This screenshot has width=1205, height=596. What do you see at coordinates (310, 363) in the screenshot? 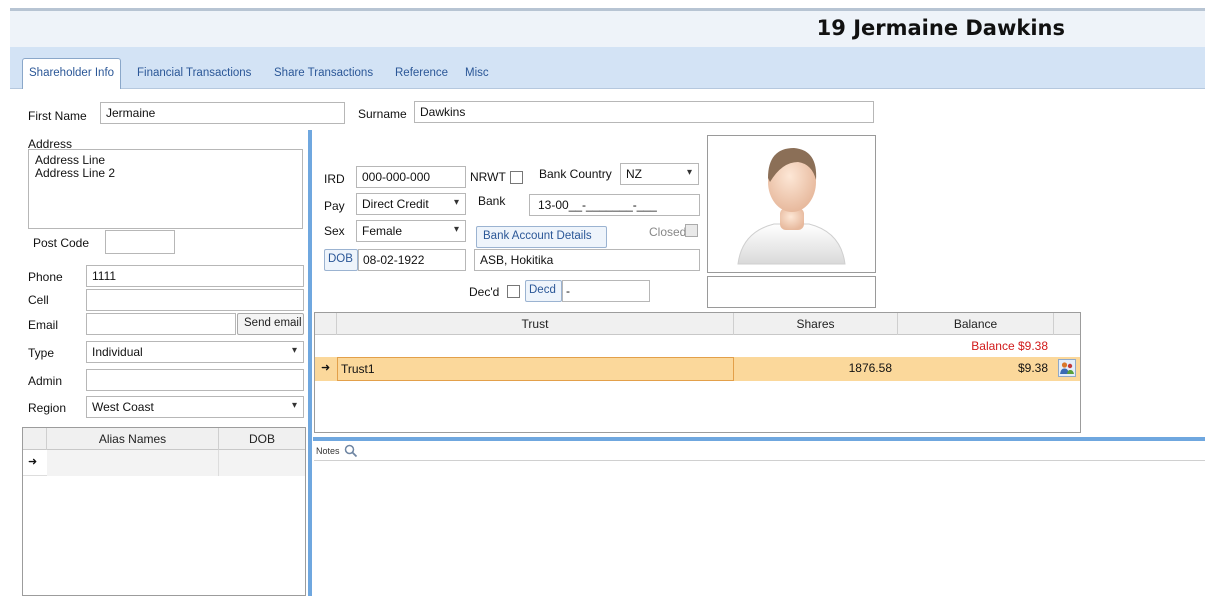
I see `vertical-splitter` at bounding box center [310, 363].